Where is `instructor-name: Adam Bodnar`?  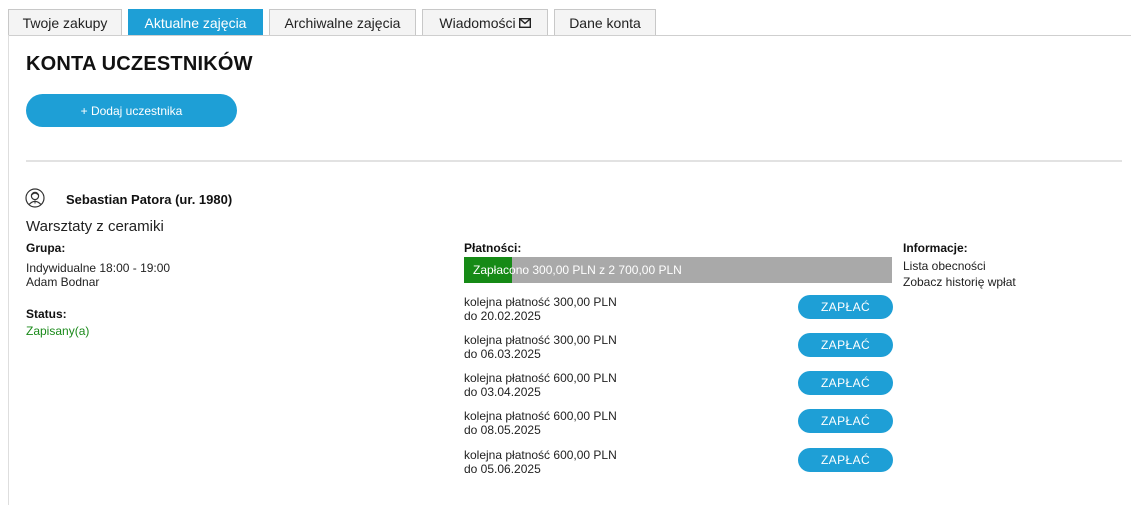 instructor-name: Adam Bodnar is located at coordinates (63, 282).